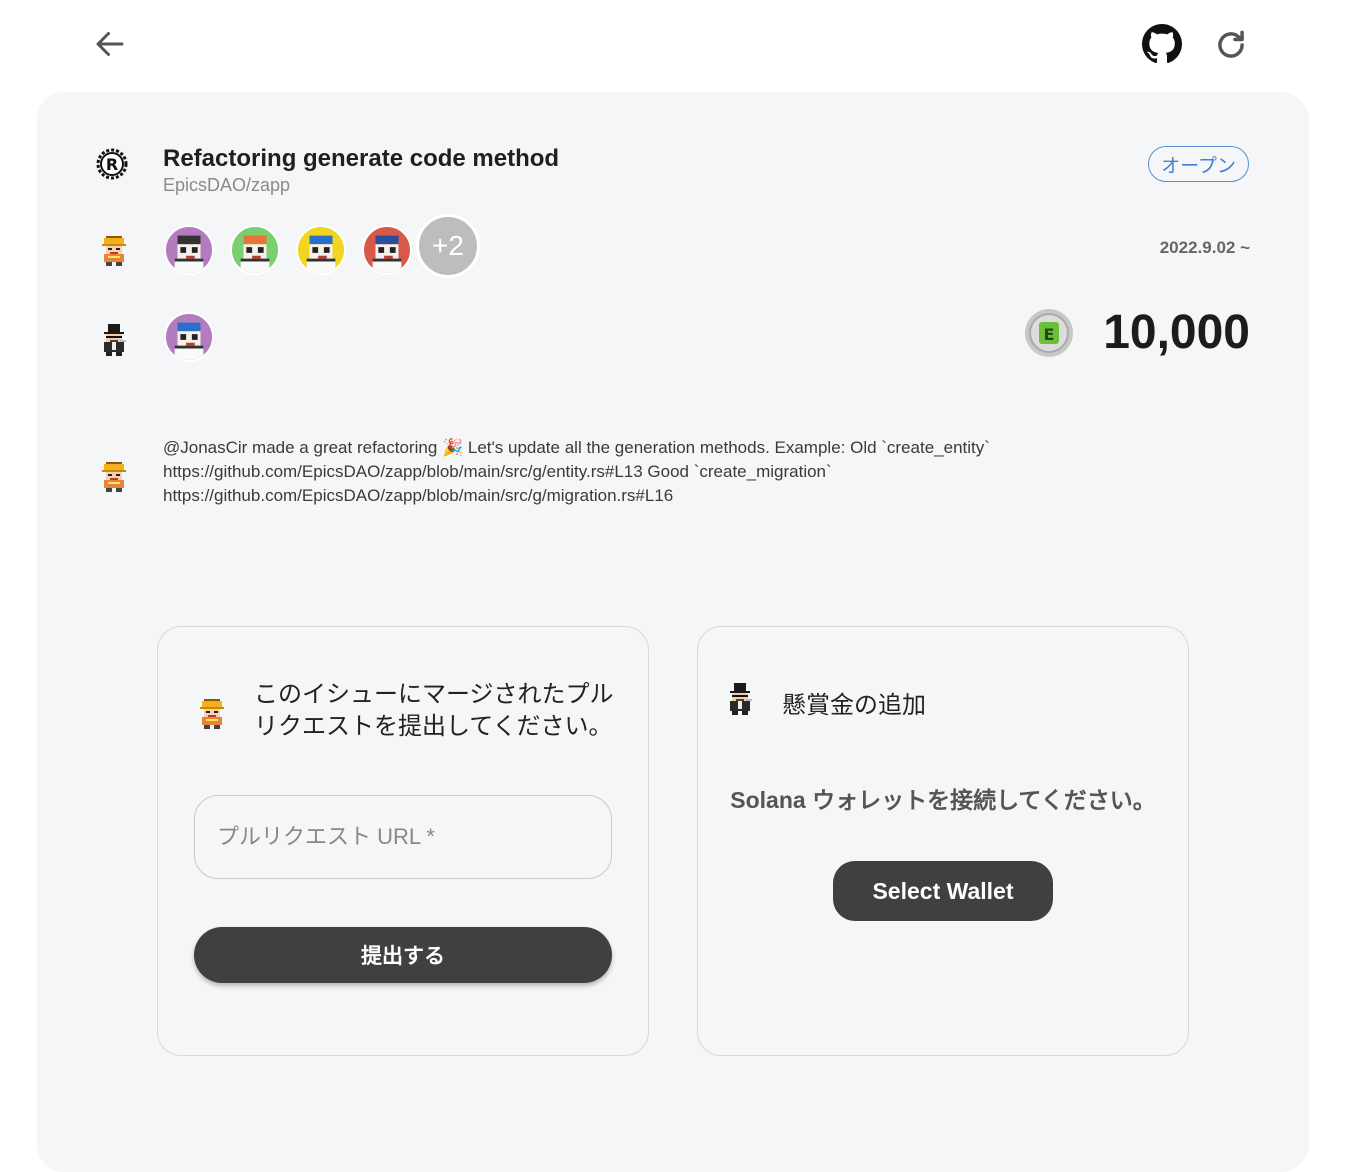  What do you see at coordinates (943, 891) in the screenshot?
I see `select-wallet-button: Select Wallet` at bounding box center [943, 891].